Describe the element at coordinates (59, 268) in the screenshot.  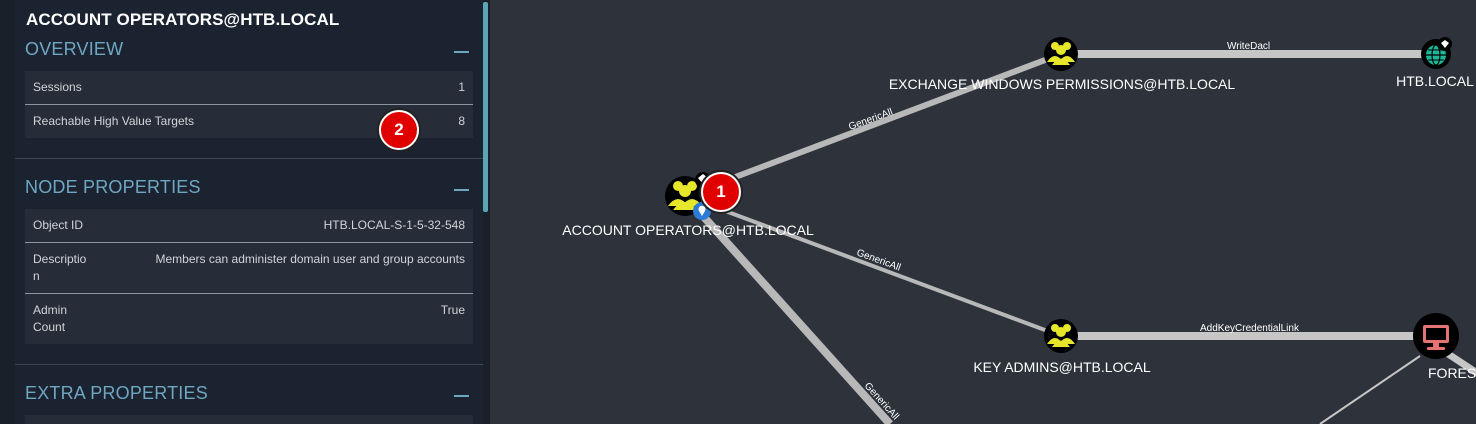
I see `row-key: Descriptio n` at that location.